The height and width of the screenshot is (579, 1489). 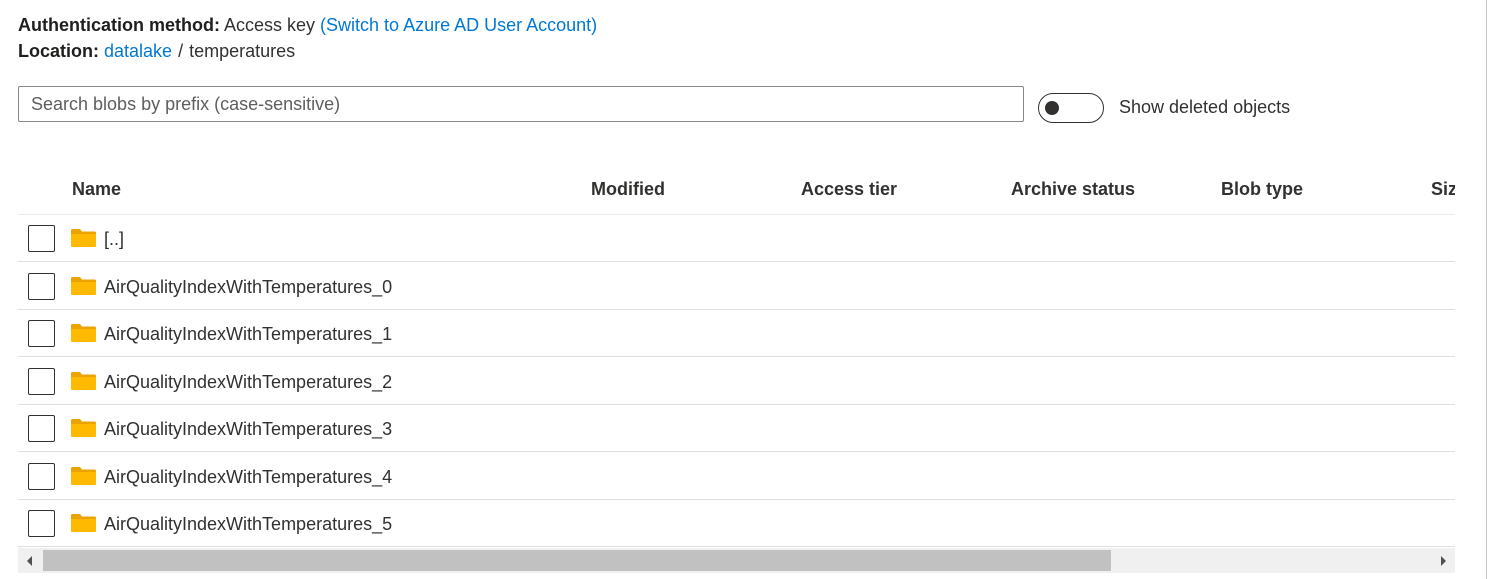 What do you see at coordinates (1052, 108) in the screenshot?
I see `toggle-knob` at bounding box center [1052, 108].